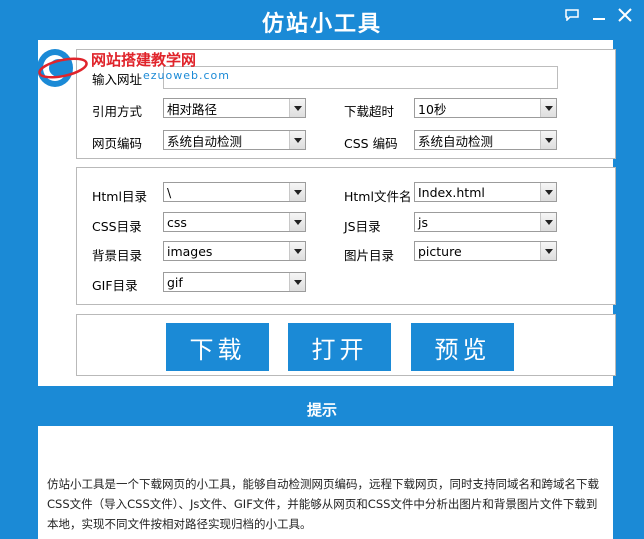  Describe the element at coordinates (378, 196) in the screenshot. I see `html-file-label: Html文件名` at that location.